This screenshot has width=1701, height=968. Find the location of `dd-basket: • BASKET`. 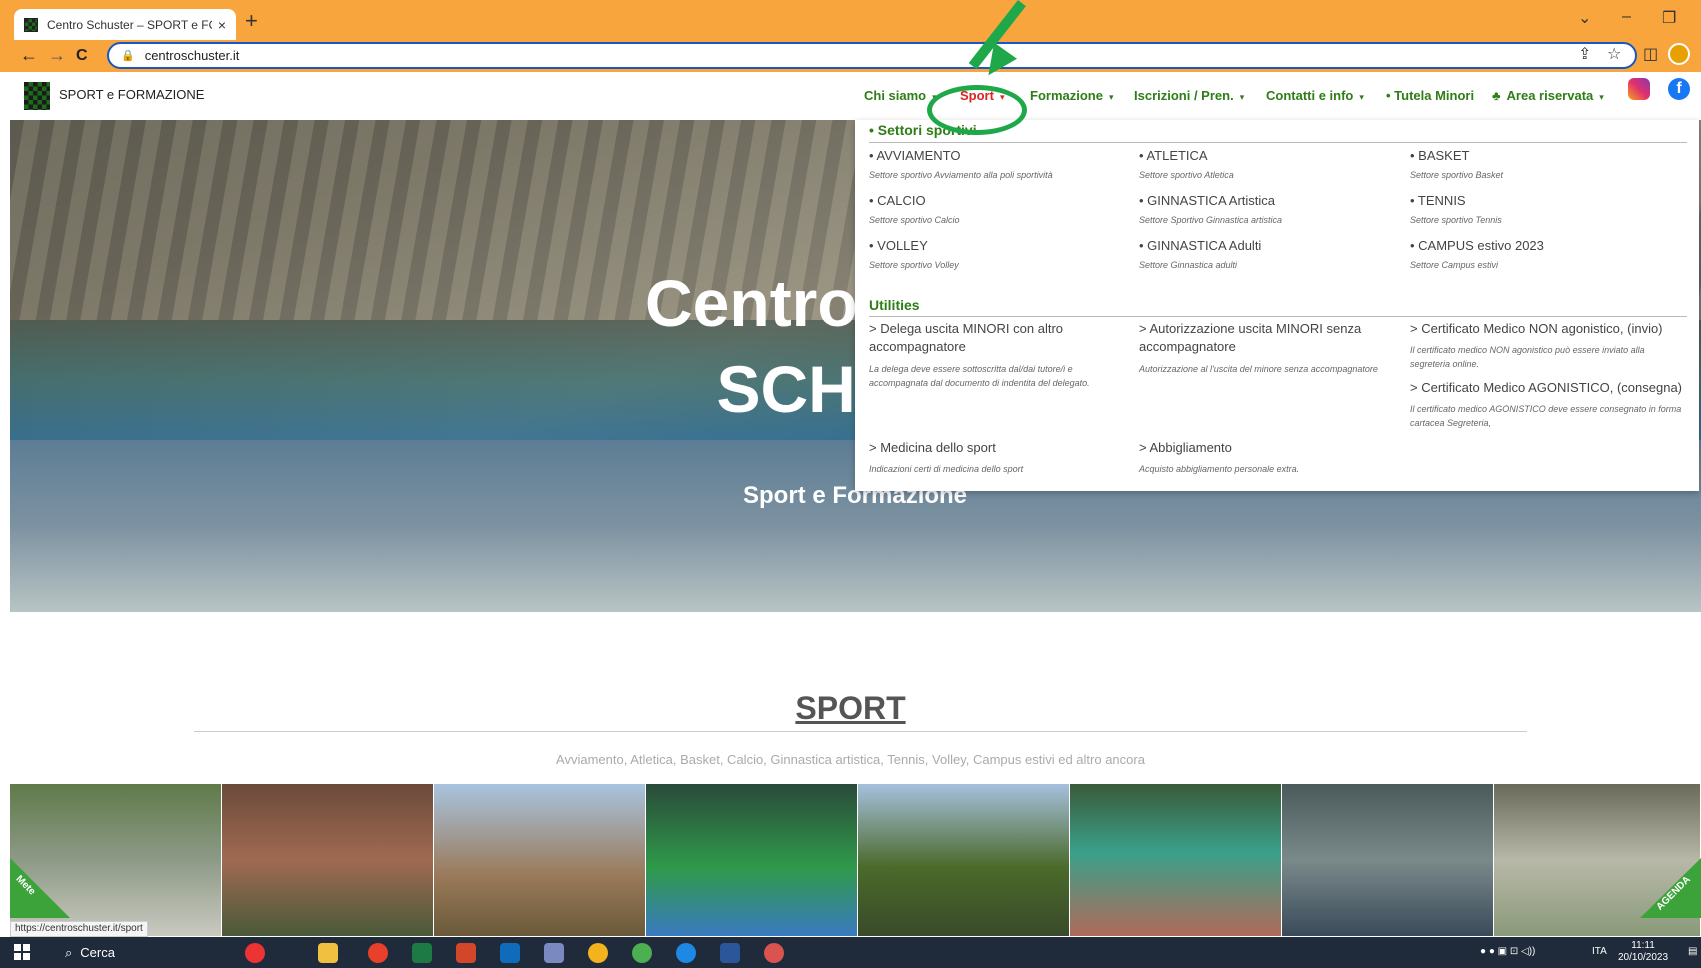

dd-basket: • BASKET is located at coordinates (1439, 156).